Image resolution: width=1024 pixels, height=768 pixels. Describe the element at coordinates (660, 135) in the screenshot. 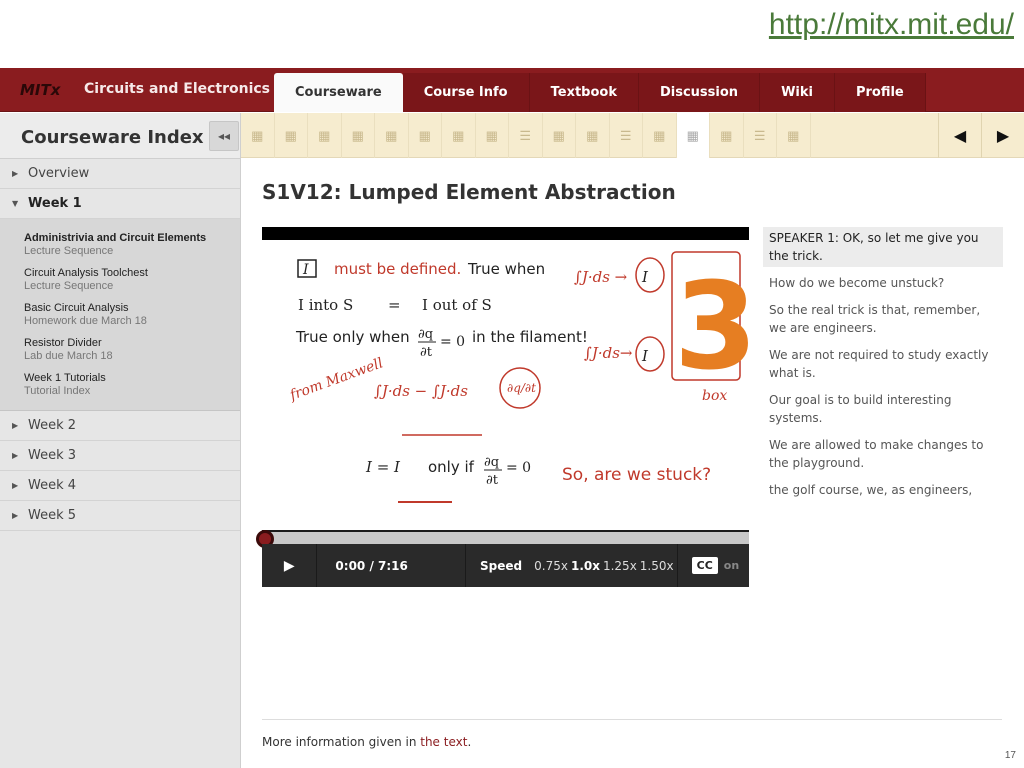

I see `sequence-unit-13: ▦` at that location.